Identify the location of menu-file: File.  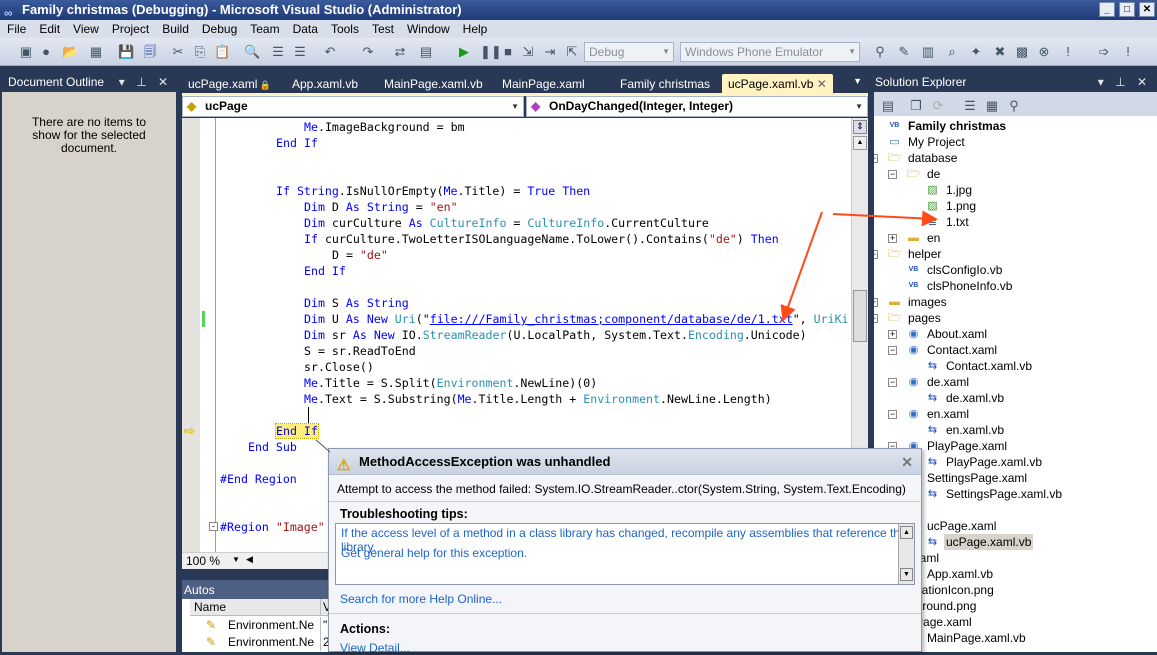
(16, 29).